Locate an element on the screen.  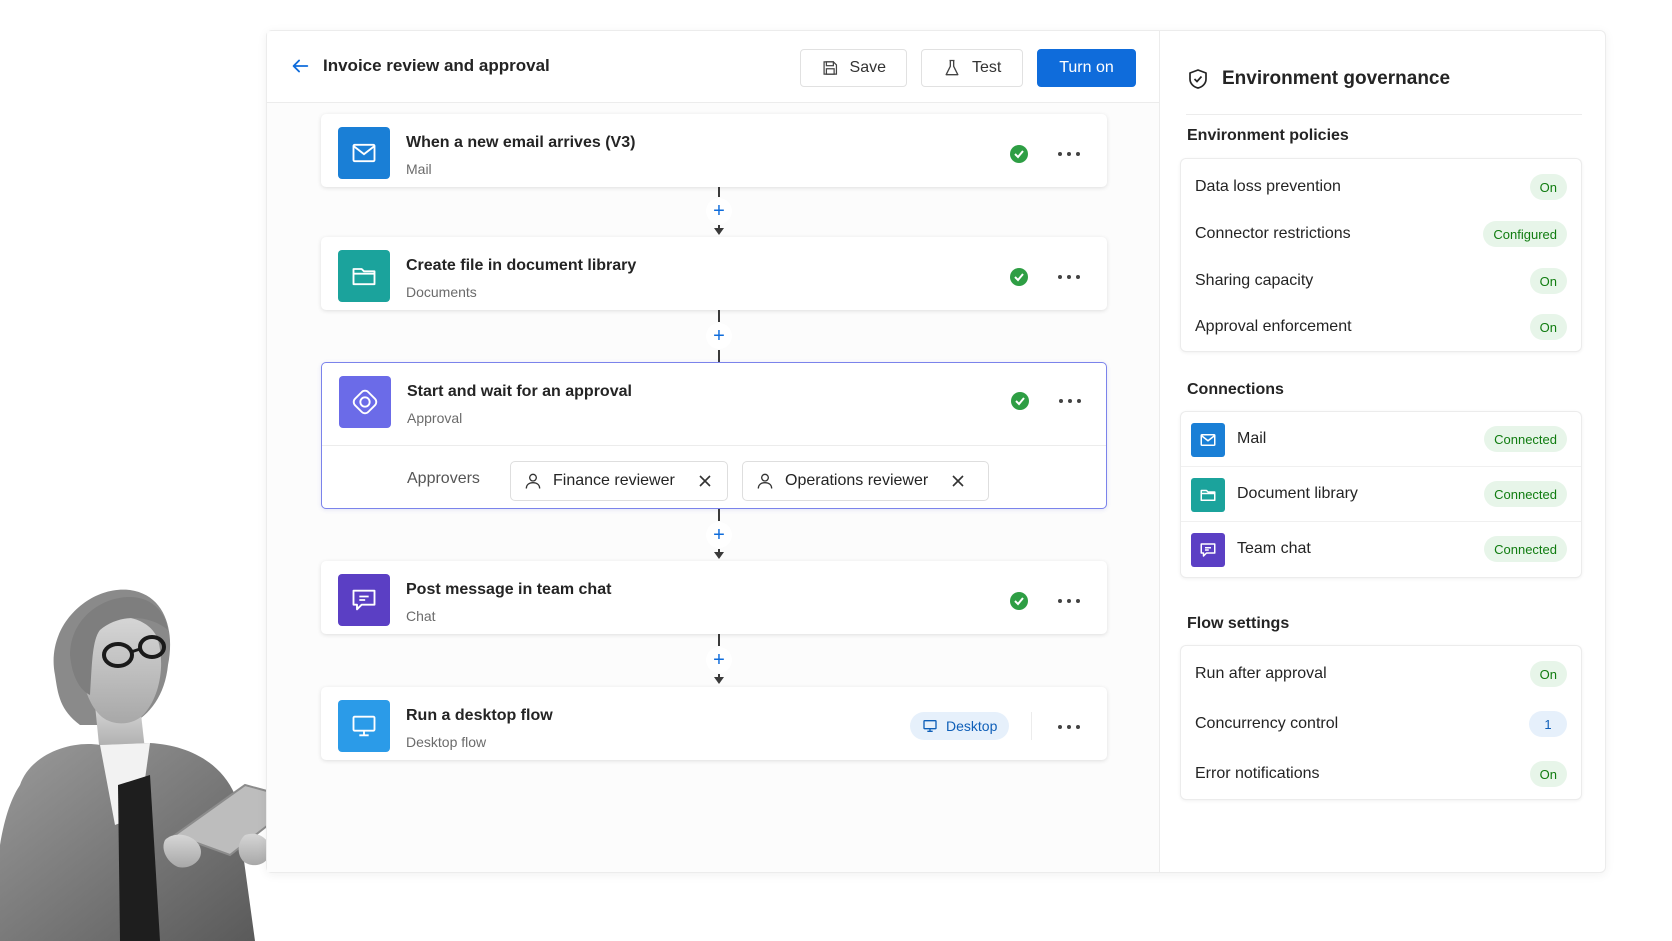
approvers-label: Approvers is located at coordinates (443, 478).